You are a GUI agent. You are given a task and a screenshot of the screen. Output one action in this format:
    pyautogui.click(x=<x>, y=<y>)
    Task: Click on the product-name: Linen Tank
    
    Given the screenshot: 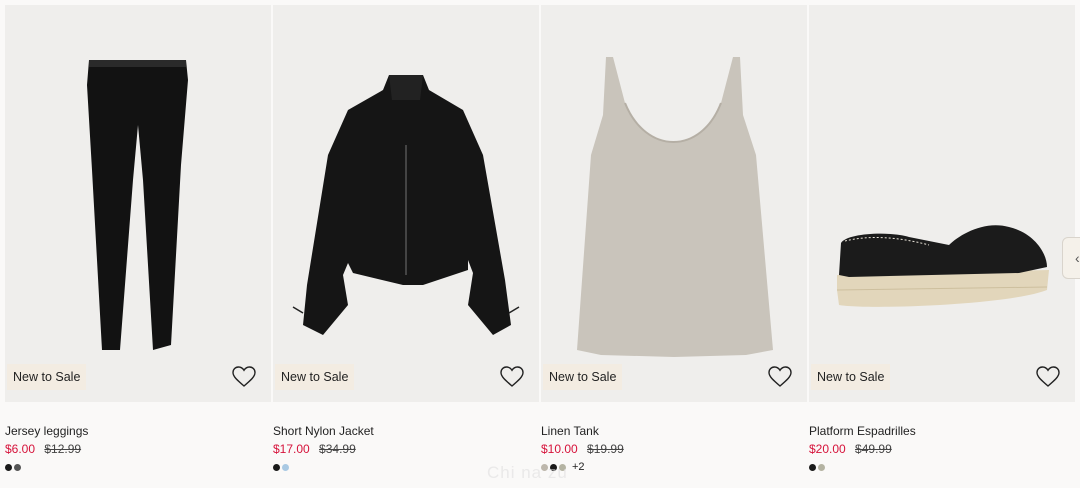 What is the action you would take?
    pyautogui.click(x=570, y=431)
    